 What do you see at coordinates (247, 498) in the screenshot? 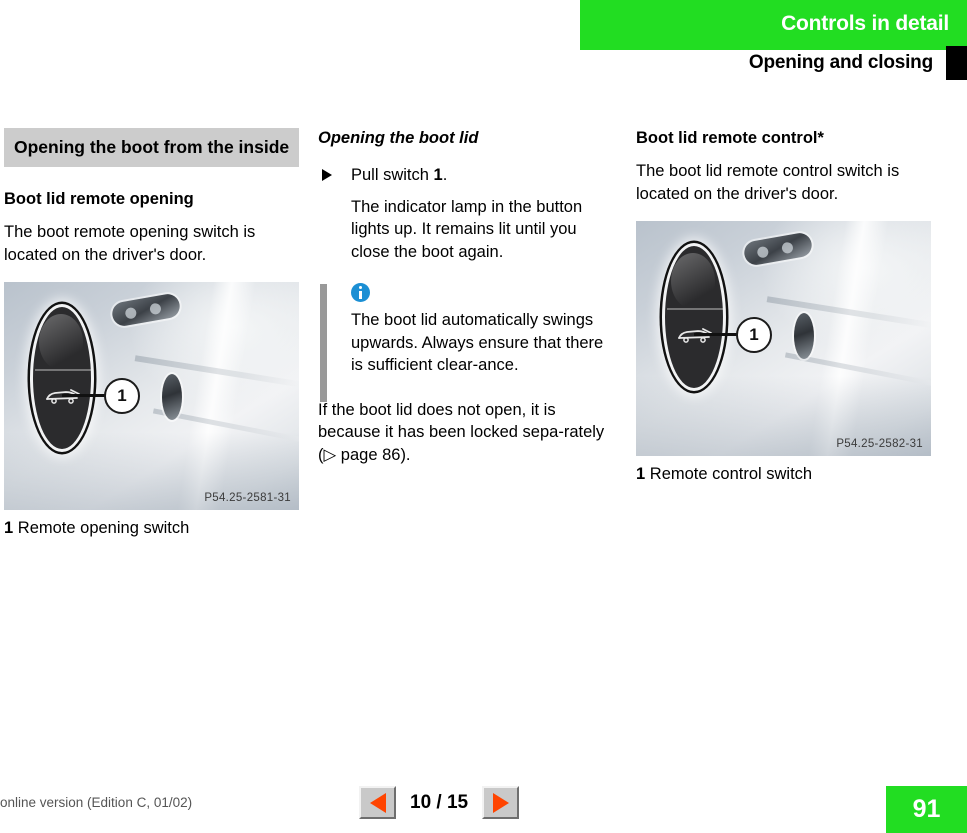
I see `figure-code: P54.25-2581-31` at bounding box center [247, 498].